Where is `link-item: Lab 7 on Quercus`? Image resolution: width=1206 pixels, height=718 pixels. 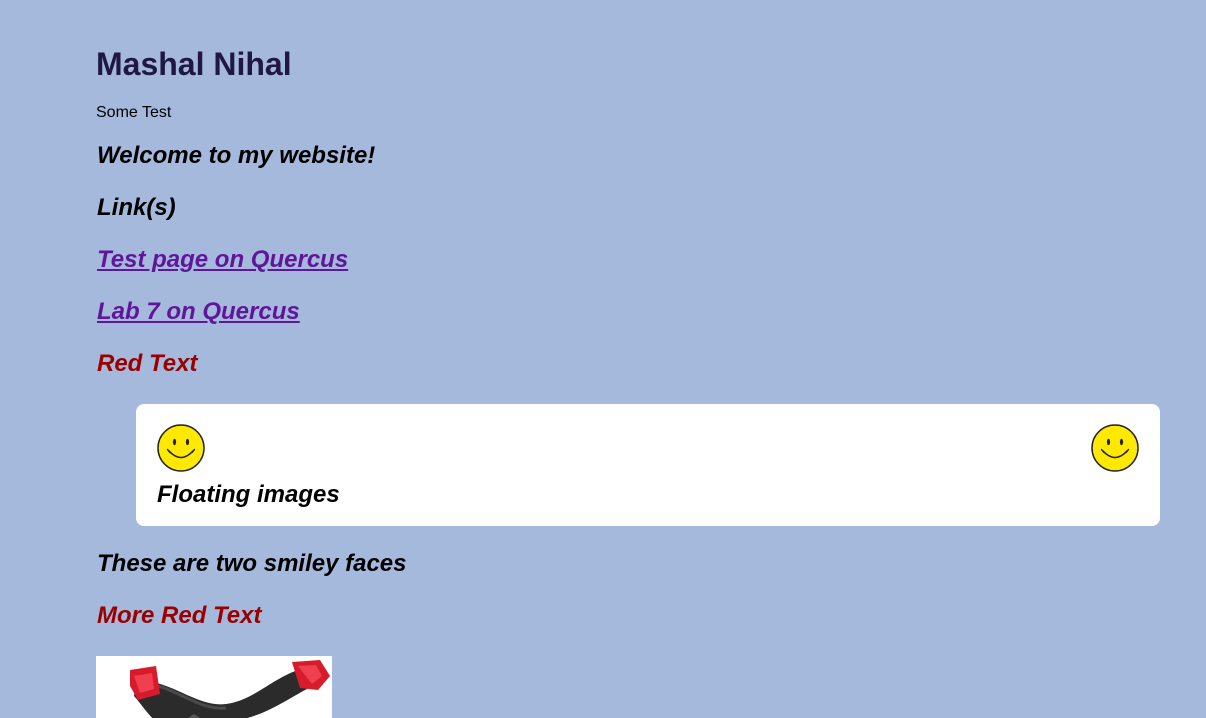 link-item: Lab 7 on Quercus is located at coordinates (198, 312).